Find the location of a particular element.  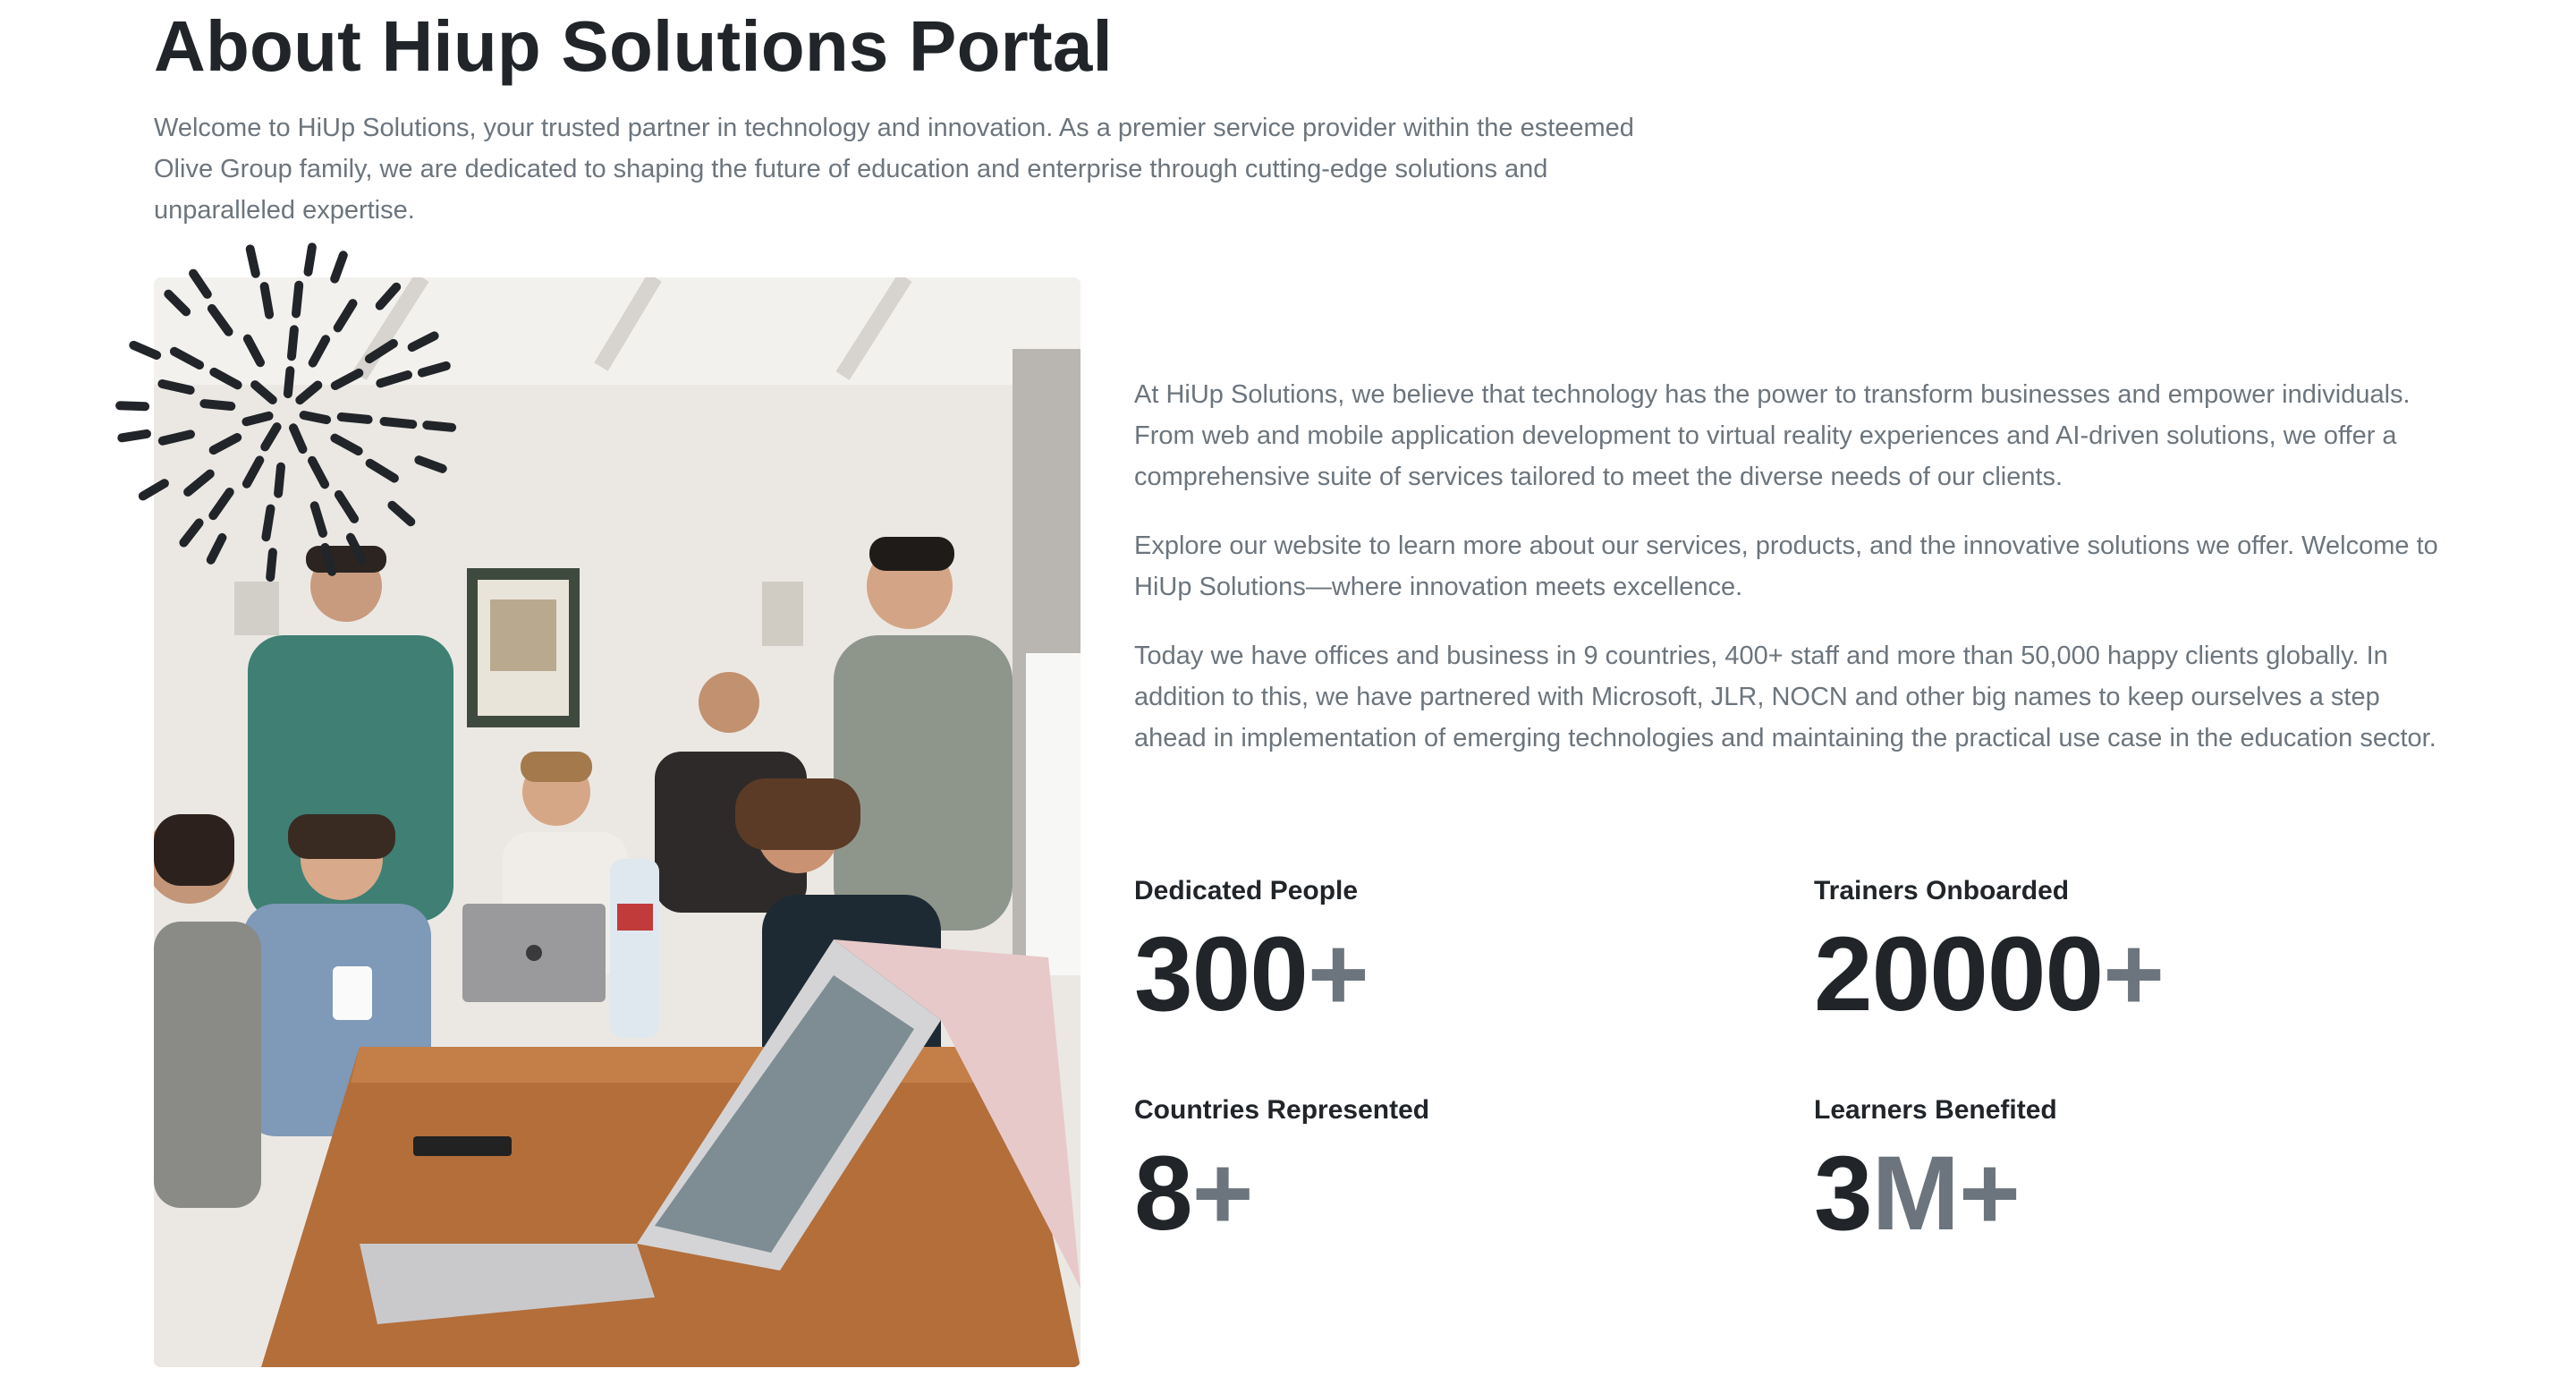

stat-label: Dedicated People is located at coordinates (1246, 890).